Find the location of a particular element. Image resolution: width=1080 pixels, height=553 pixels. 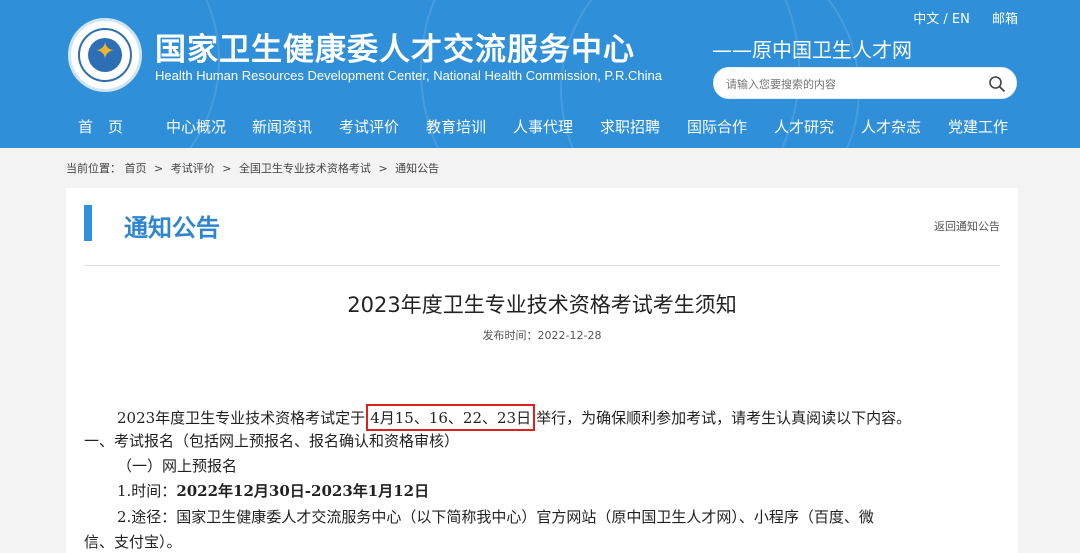

exam-dates-highlight: 4月15、16、22、23日 is located at coordinates (451, 417).